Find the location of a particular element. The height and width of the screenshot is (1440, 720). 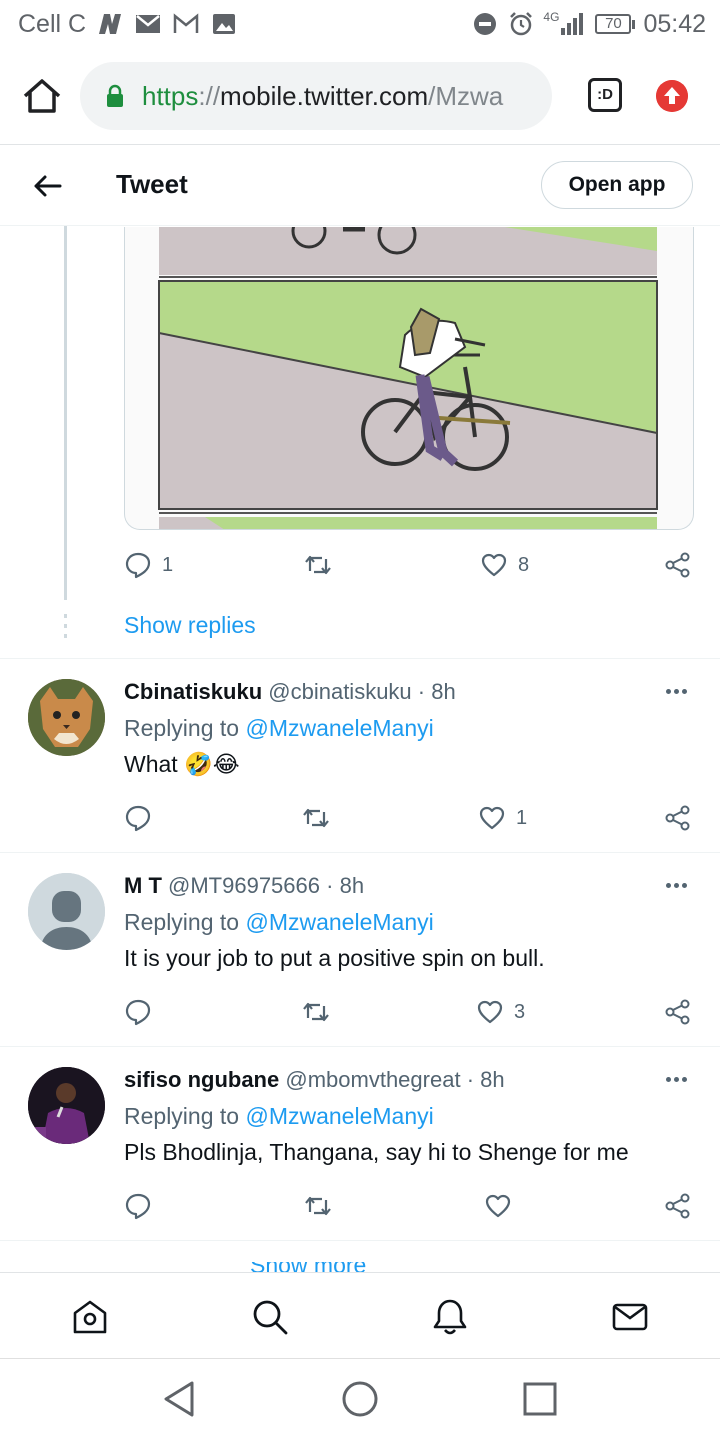

reply-action: 1 is located at coordinates (148, 565).